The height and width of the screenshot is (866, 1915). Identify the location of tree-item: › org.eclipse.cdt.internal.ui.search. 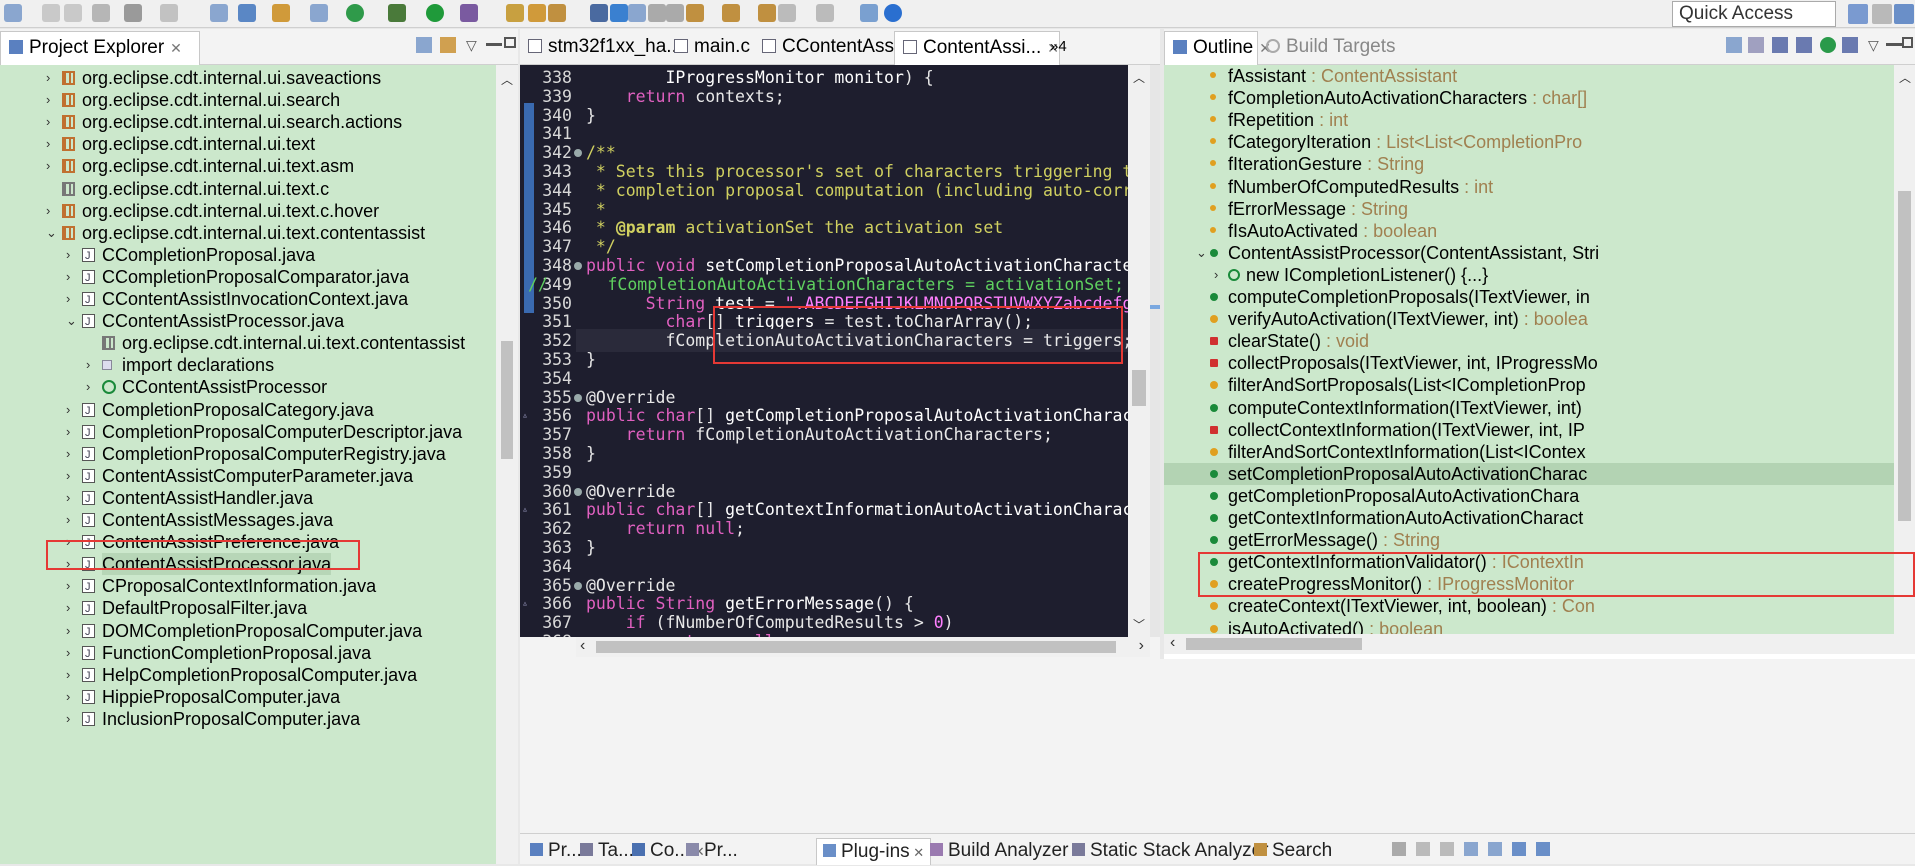
(248, 100).